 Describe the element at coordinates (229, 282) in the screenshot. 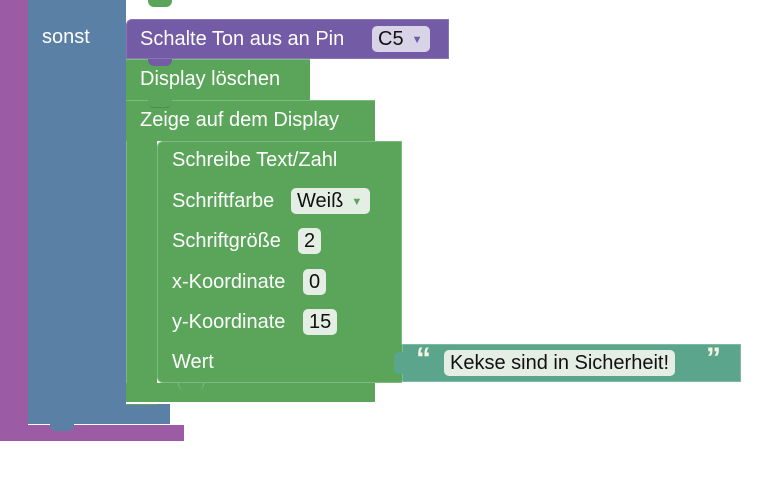

I see `x-coordinate-label: x-Koordinate` at that location.